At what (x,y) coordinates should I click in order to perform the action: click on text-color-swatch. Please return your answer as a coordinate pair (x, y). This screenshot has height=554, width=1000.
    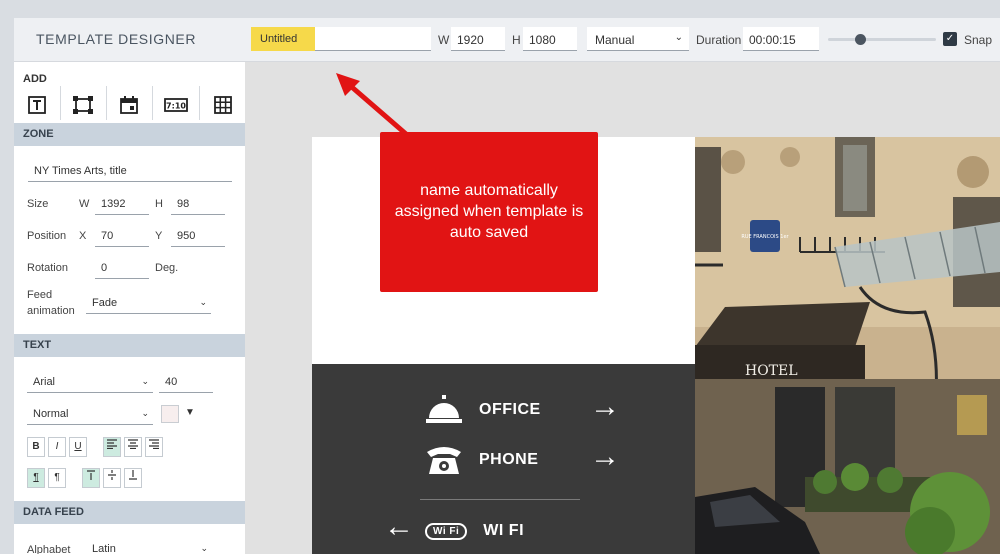
    Looking at the image, I should click on (170, 414).